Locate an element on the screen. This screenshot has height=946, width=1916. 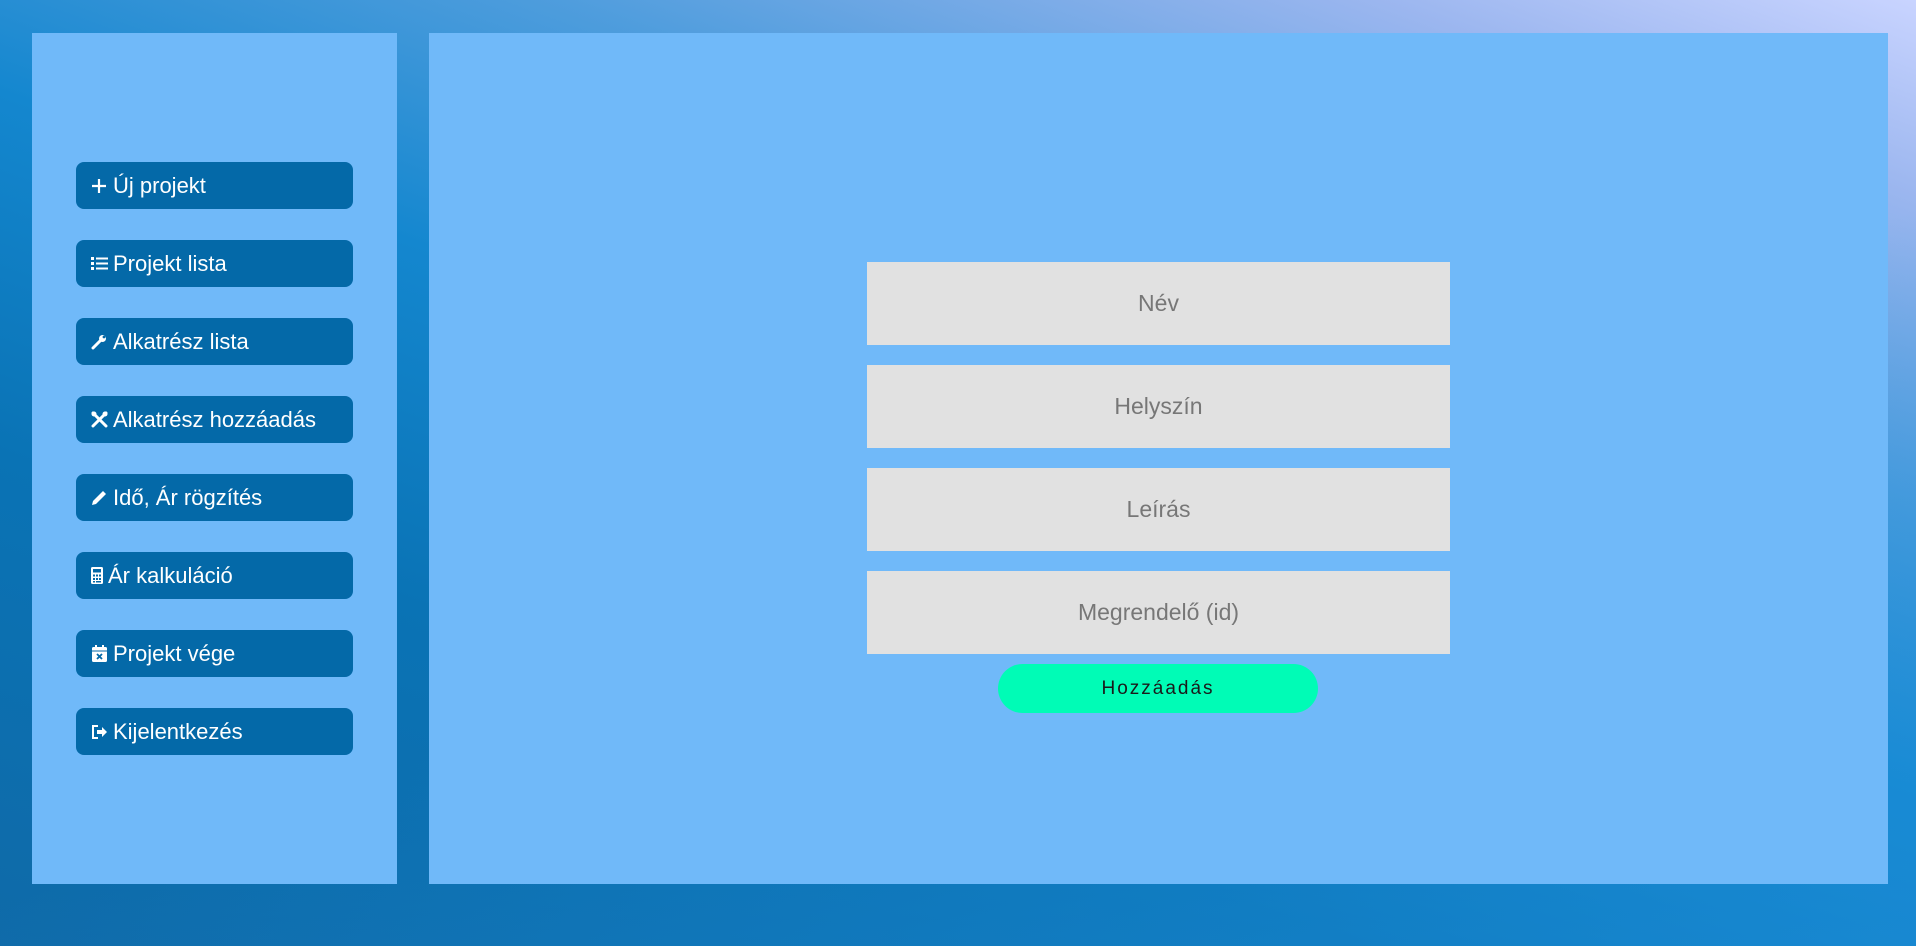
sidebar-item-parts-list: Alkatrész lista is located at coordinates (214, 341).